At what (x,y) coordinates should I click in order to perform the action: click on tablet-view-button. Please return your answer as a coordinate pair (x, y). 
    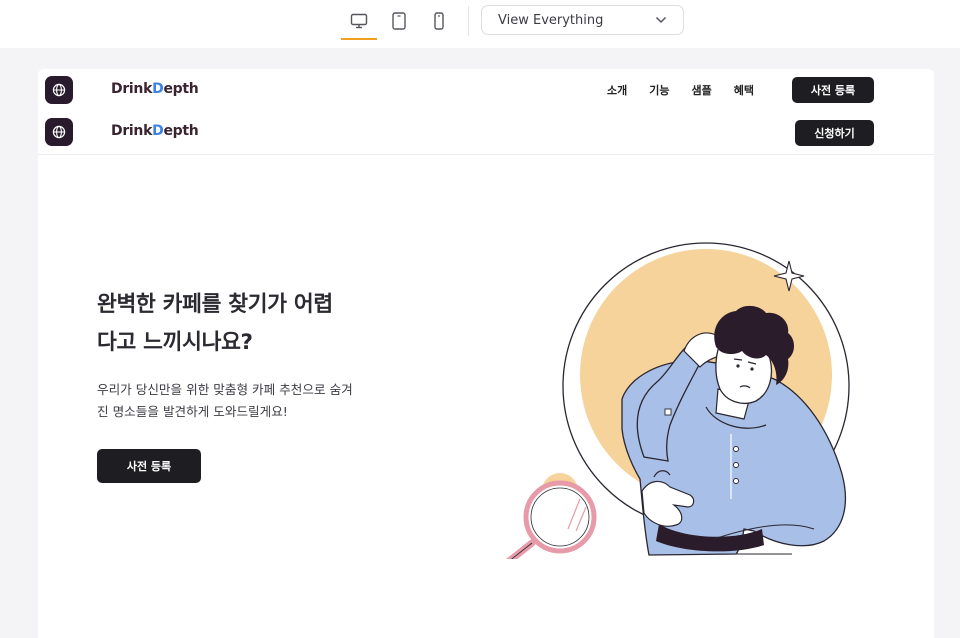
    Looking at the image, I should click on (399, 21).